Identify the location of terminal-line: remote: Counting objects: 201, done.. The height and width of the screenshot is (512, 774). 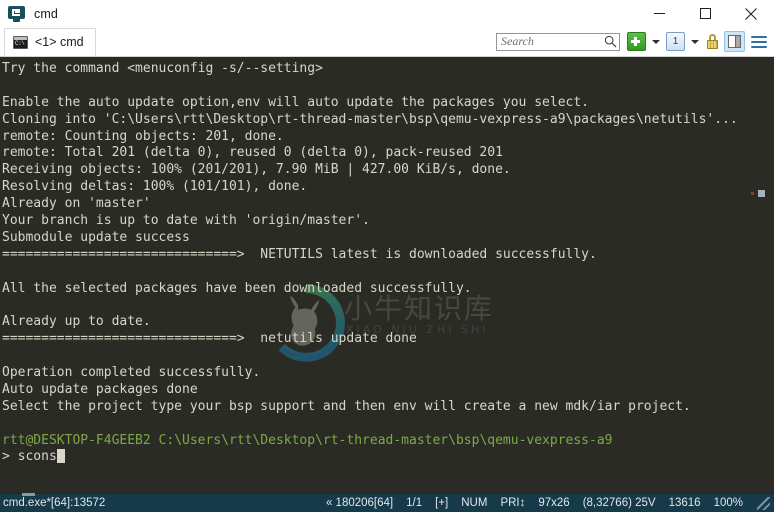
(143, 136).